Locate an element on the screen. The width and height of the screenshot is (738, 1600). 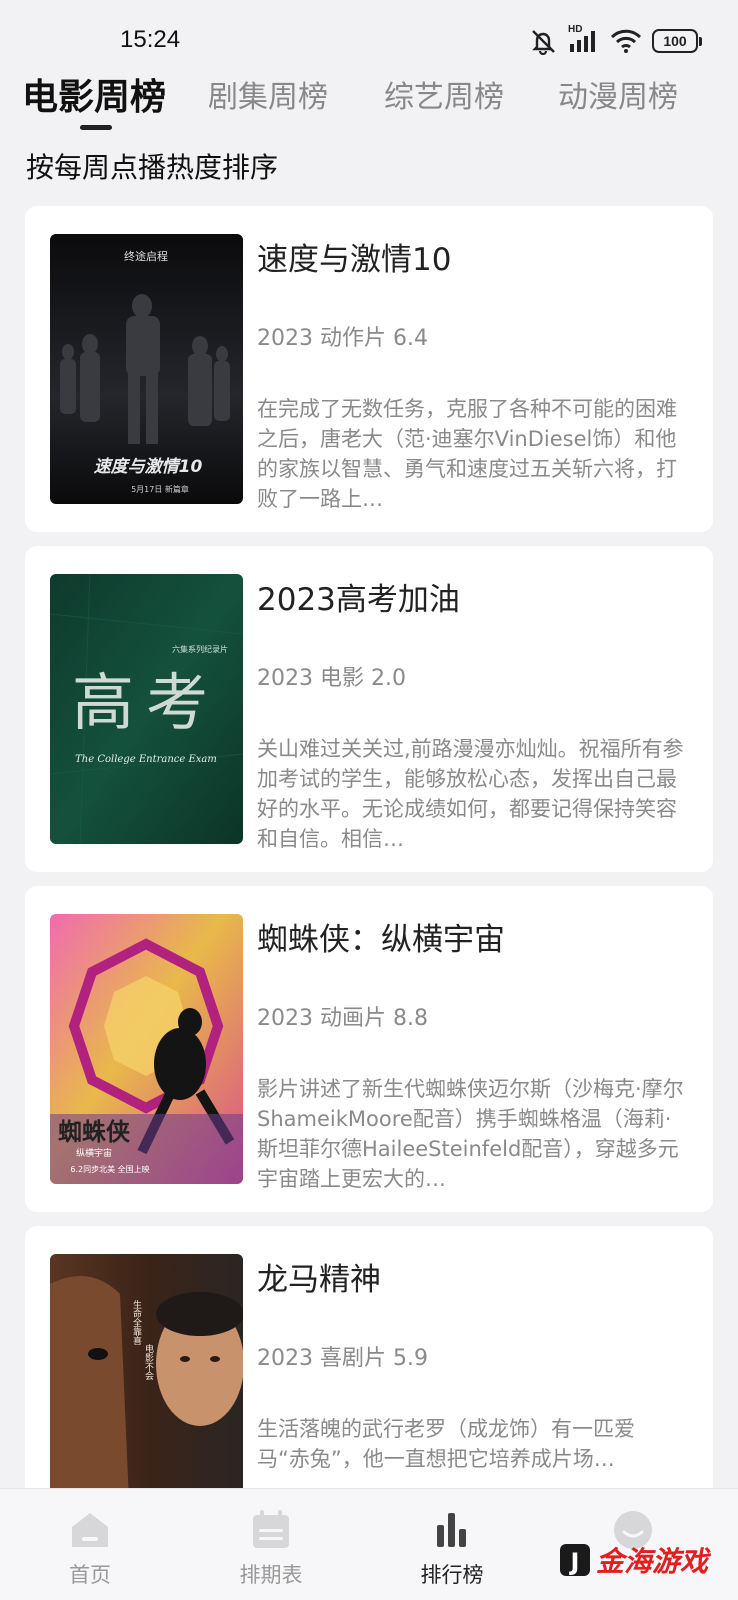
item-title: 2023高考加油 is located at coordinates (358, 600).